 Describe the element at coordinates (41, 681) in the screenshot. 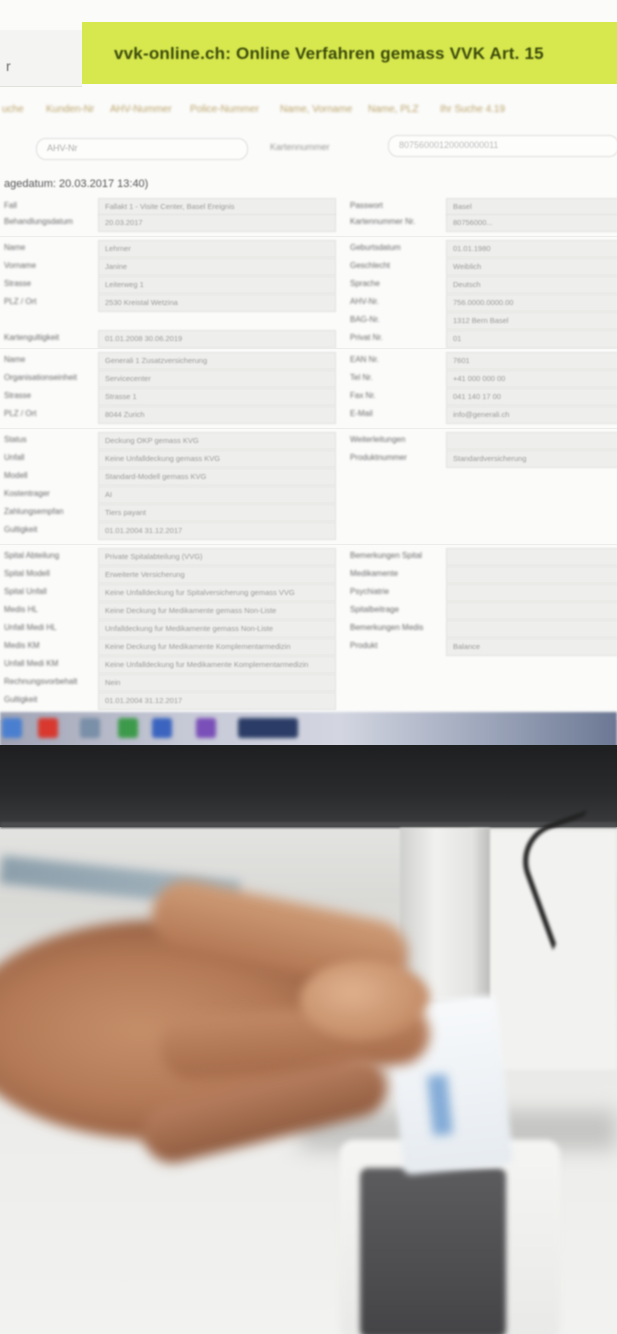

I see `field-label: Rechnungsvorbehalt` at that location.